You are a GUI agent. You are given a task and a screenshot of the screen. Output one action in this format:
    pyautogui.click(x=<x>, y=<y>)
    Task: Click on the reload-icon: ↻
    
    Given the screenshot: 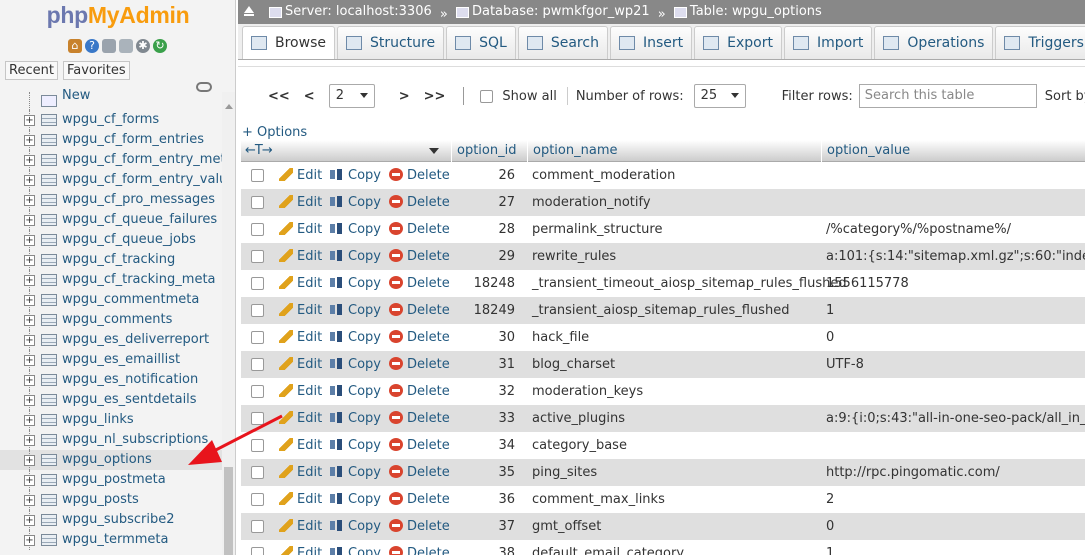 What is the action you would take?
    pyautogui.click(x=160, y=46)
    